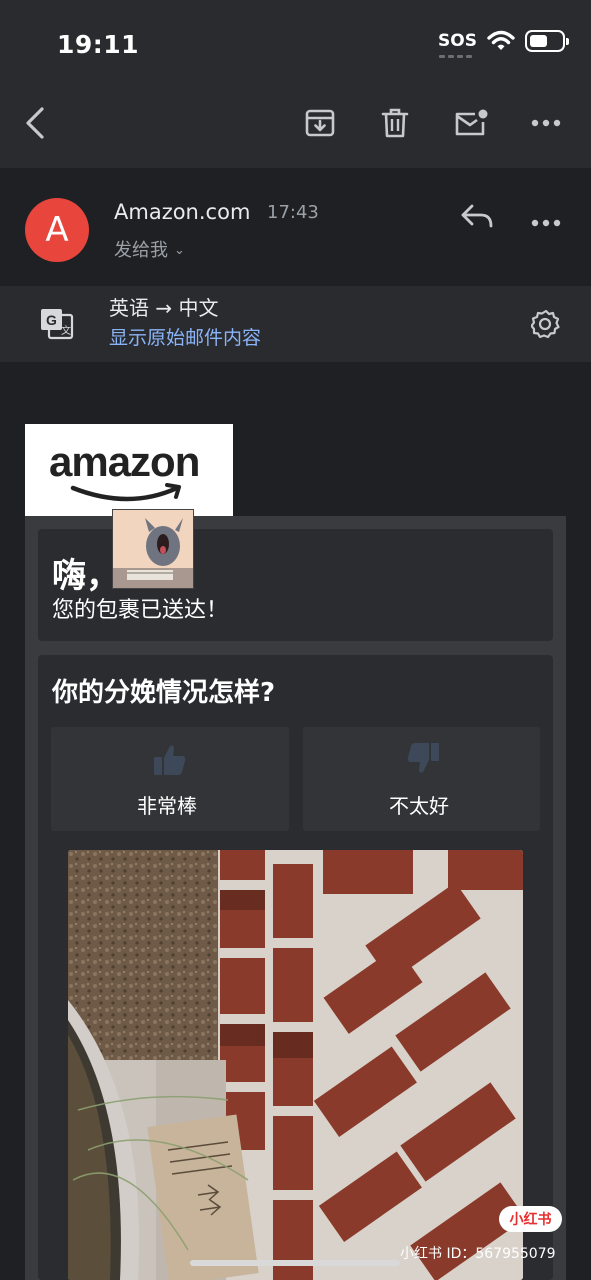  What do you see at coordinates (66, 330) in the screenshot?
I see `svg-text: 文` at bounding box center [66, 330].